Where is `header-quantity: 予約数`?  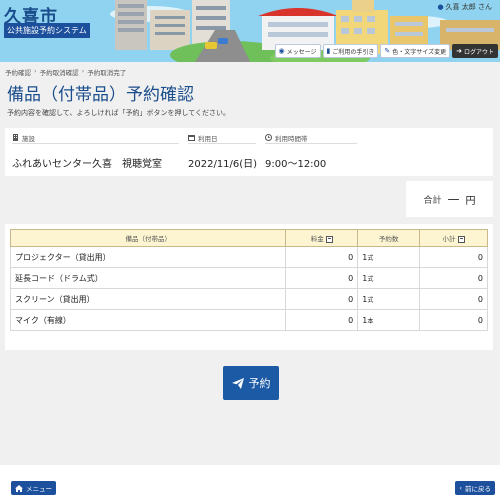
header-quantity: 予約数 is located at coordinates (389, 238).